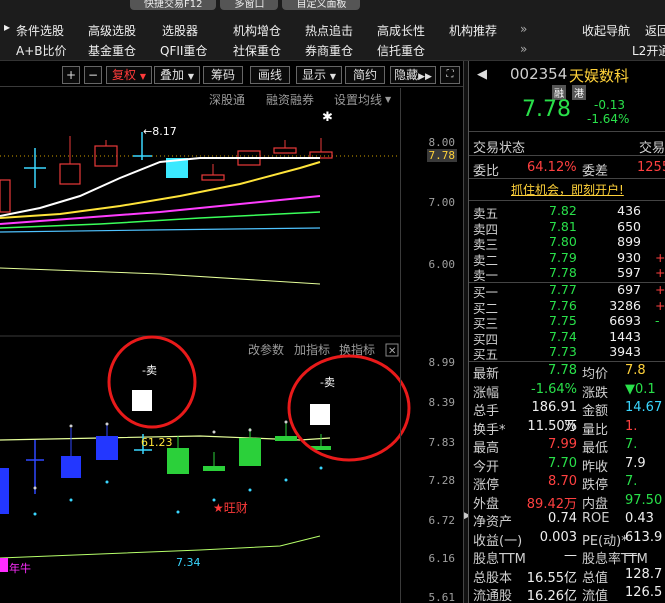 The image size is (665, 603). What do you see at coordinates (644, 574) in the screenshot?
I see `stat-value: 128.7` at bounding box center [644, 574].